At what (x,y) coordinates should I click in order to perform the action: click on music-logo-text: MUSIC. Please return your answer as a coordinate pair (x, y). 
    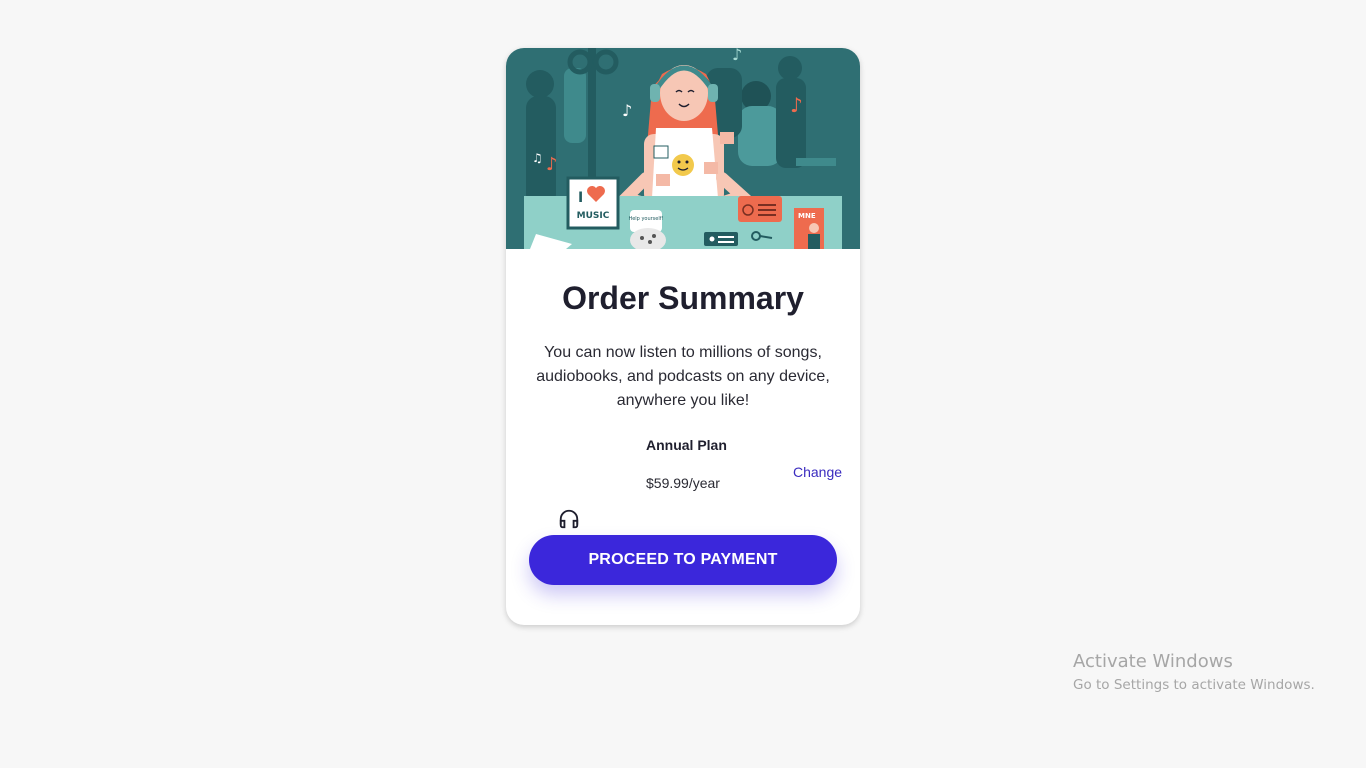
    Looking at the image, I should click on (593, 216).